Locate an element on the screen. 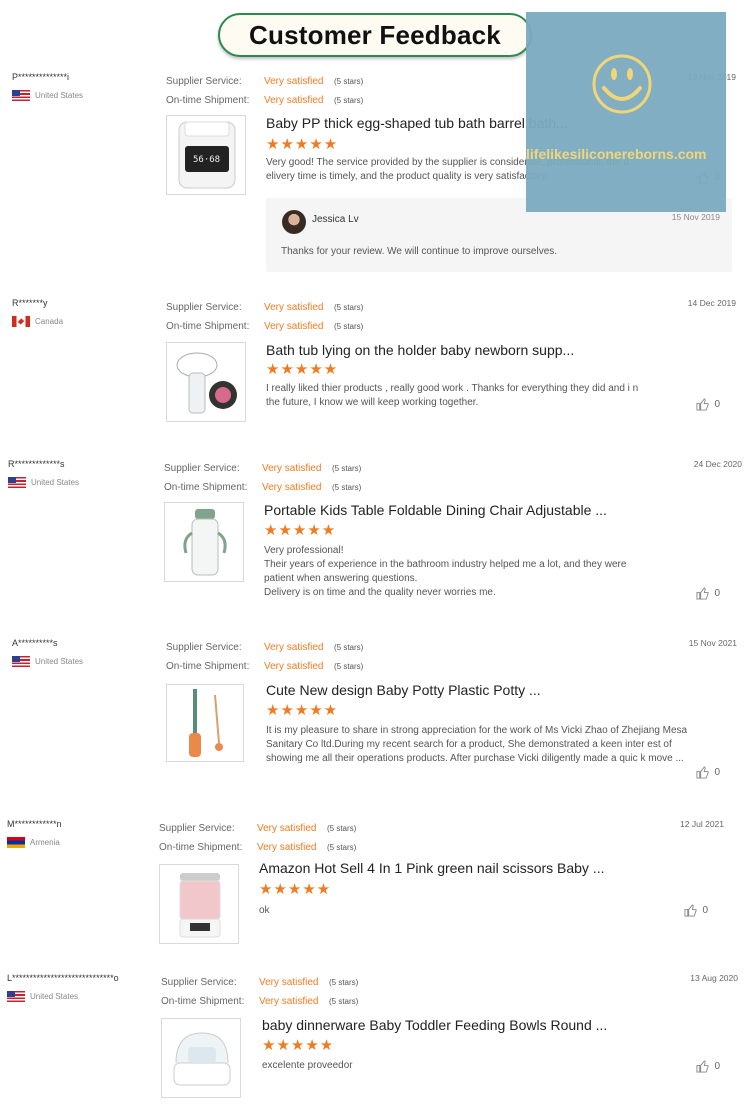  reviewer-country: Armenia is located at coordinates (33, 842).